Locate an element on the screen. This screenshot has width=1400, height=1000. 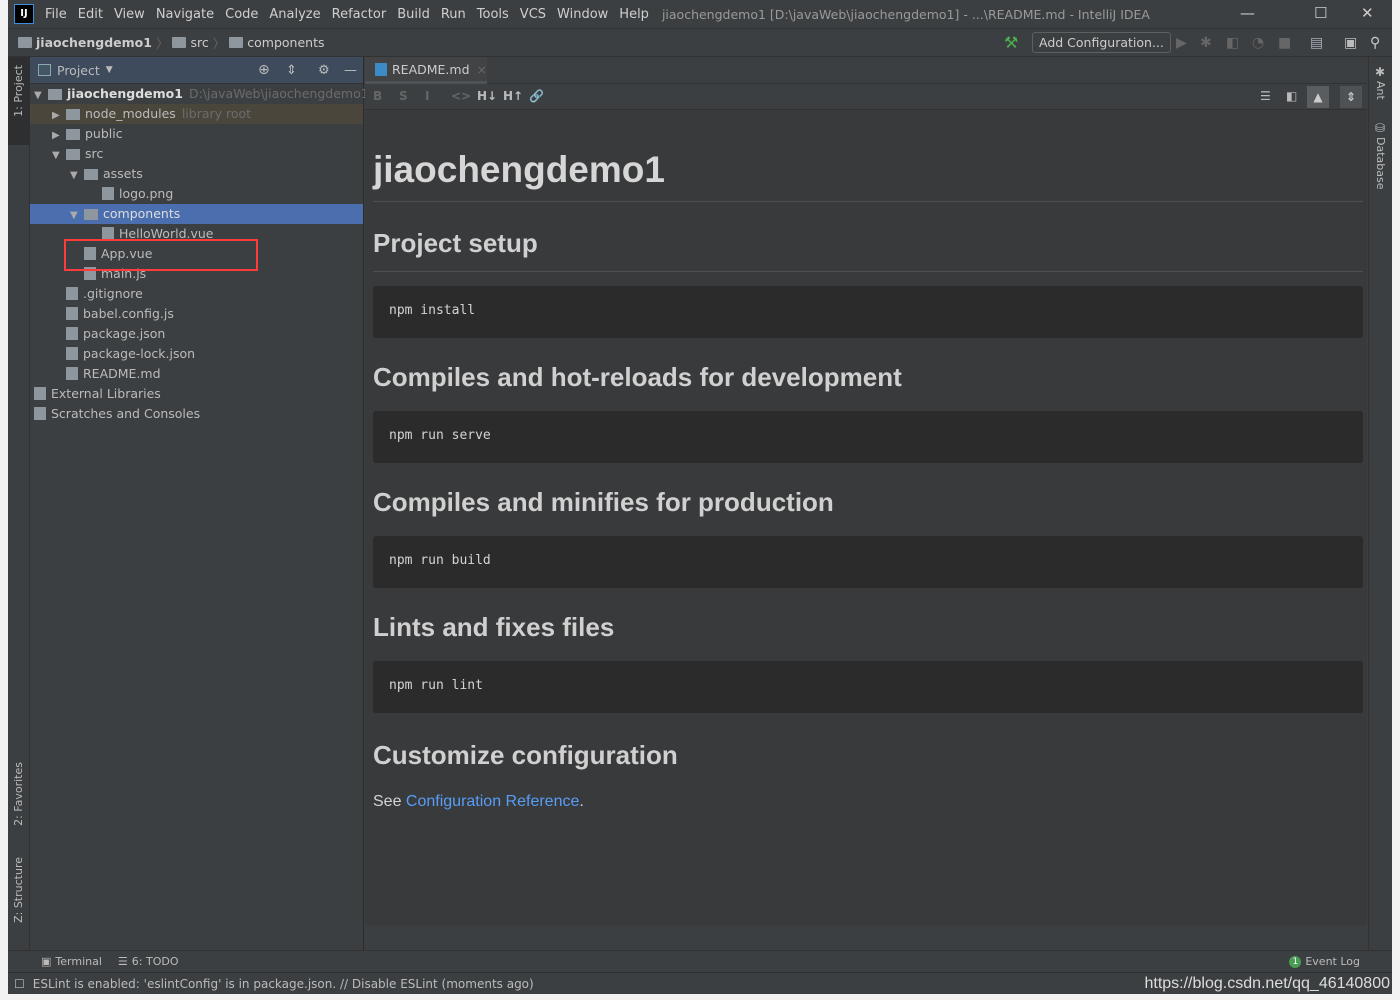
gear-icon: ⚙ is located at coordinates (324, 70).